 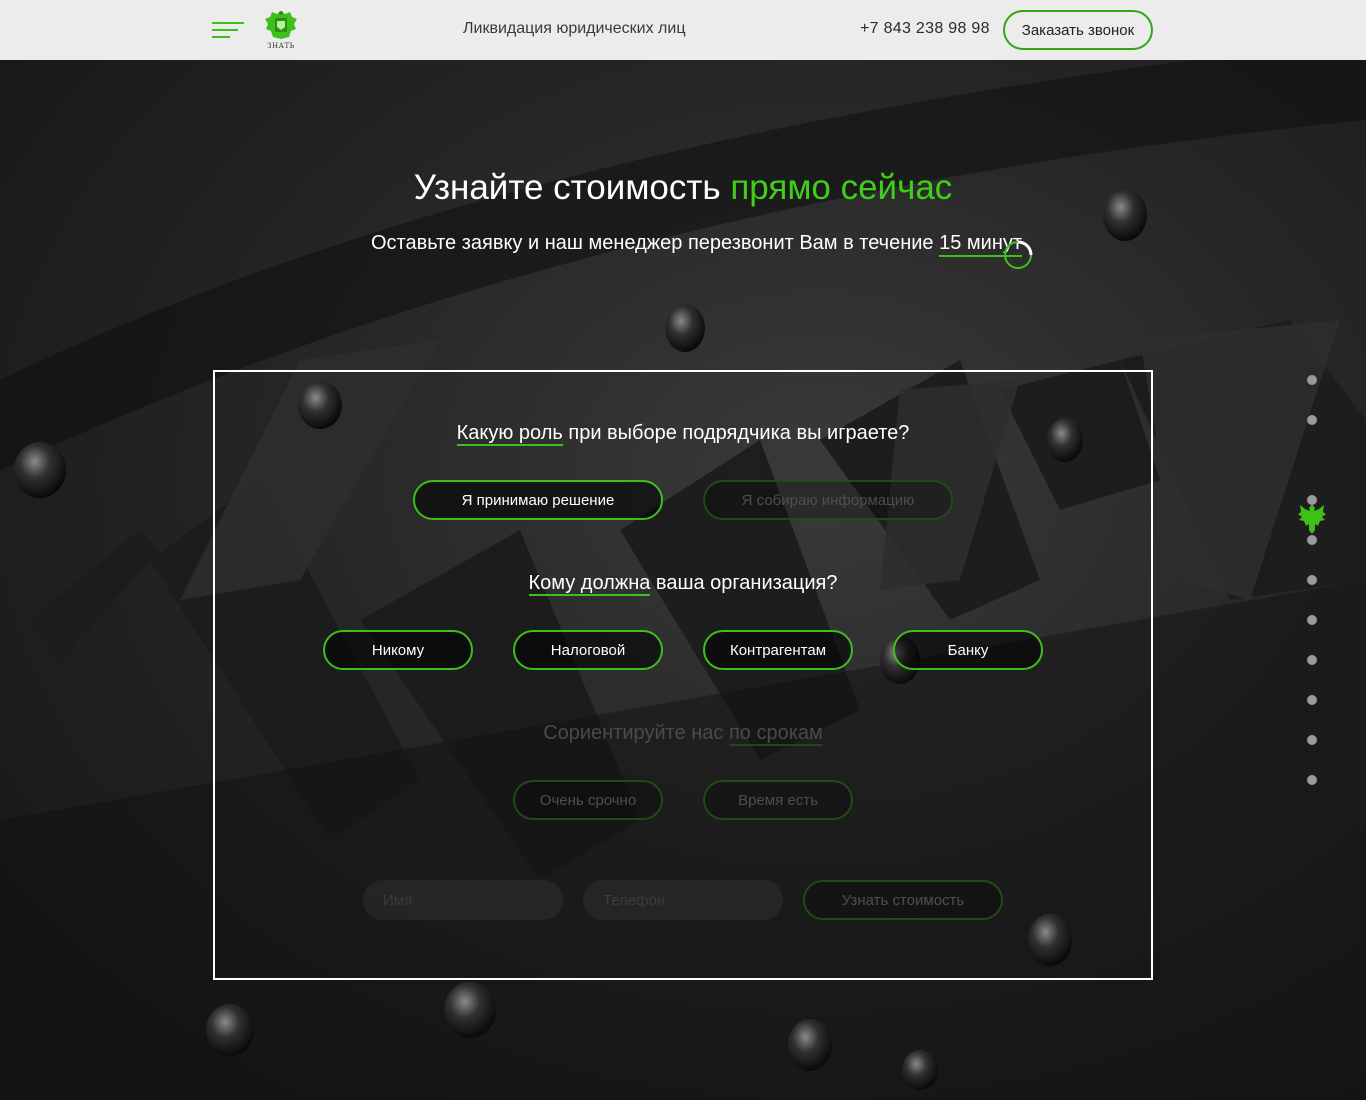 What do you see at coordinates (778, 800) in the screenshot?
I see `option-time-available: Время есть` at bounding box center [778, 800].